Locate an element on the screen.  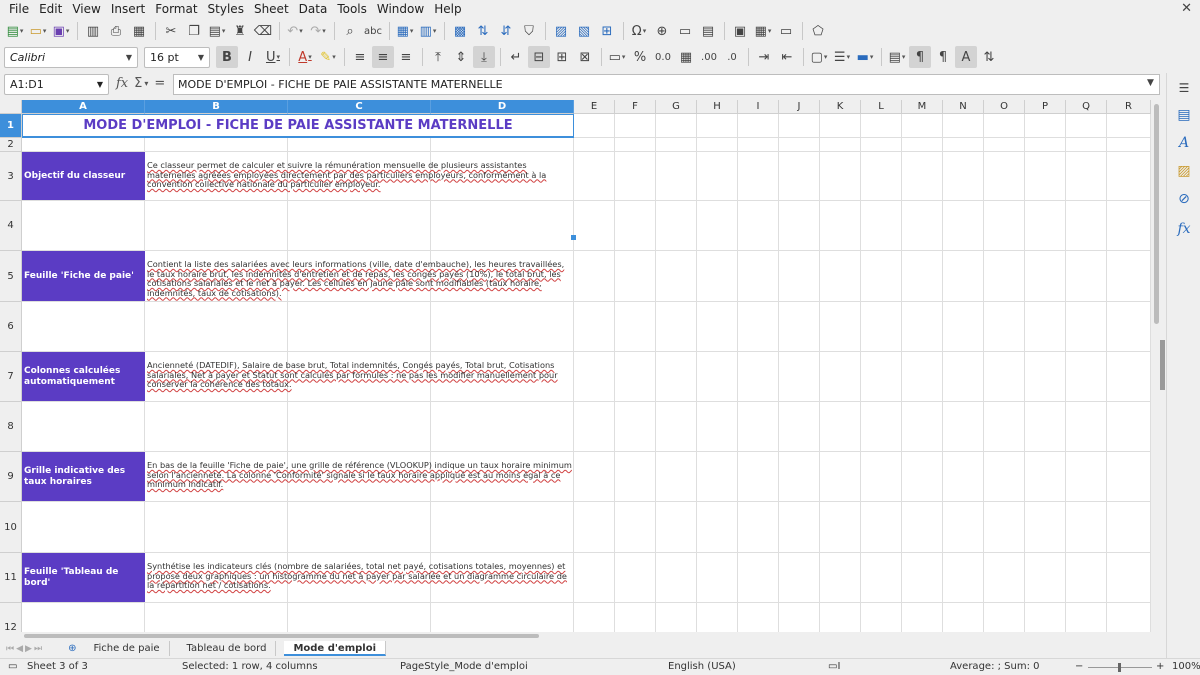
next-sheet-icon: ▶ is located at coordinates (28, 649).